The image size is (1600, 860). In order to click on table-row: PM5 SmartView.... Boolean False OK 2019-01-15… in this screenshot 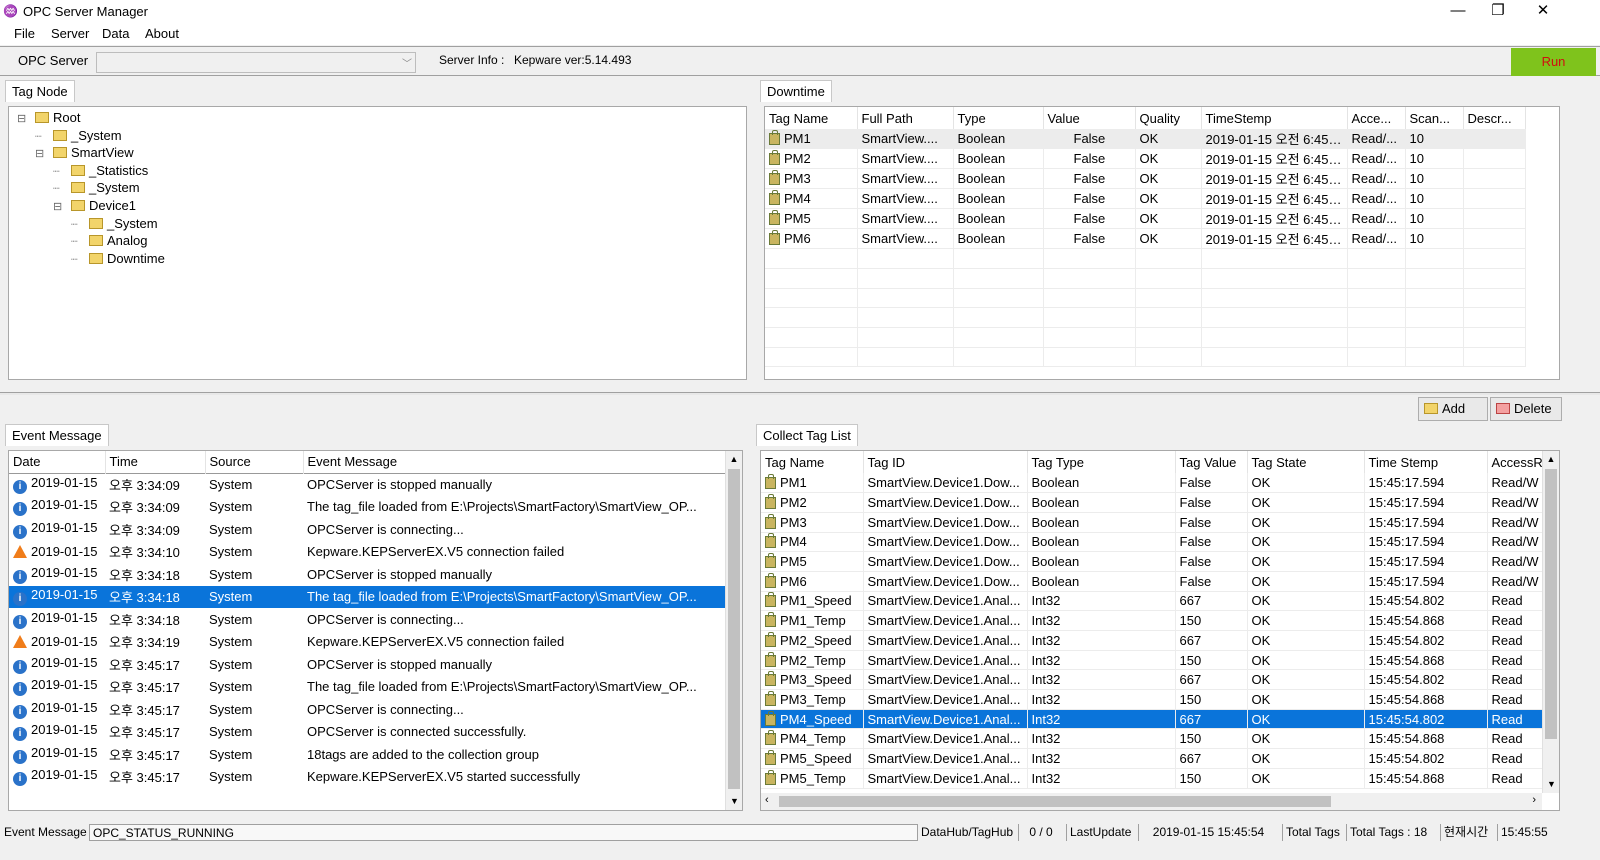, I will do `click(1145, 219)`.